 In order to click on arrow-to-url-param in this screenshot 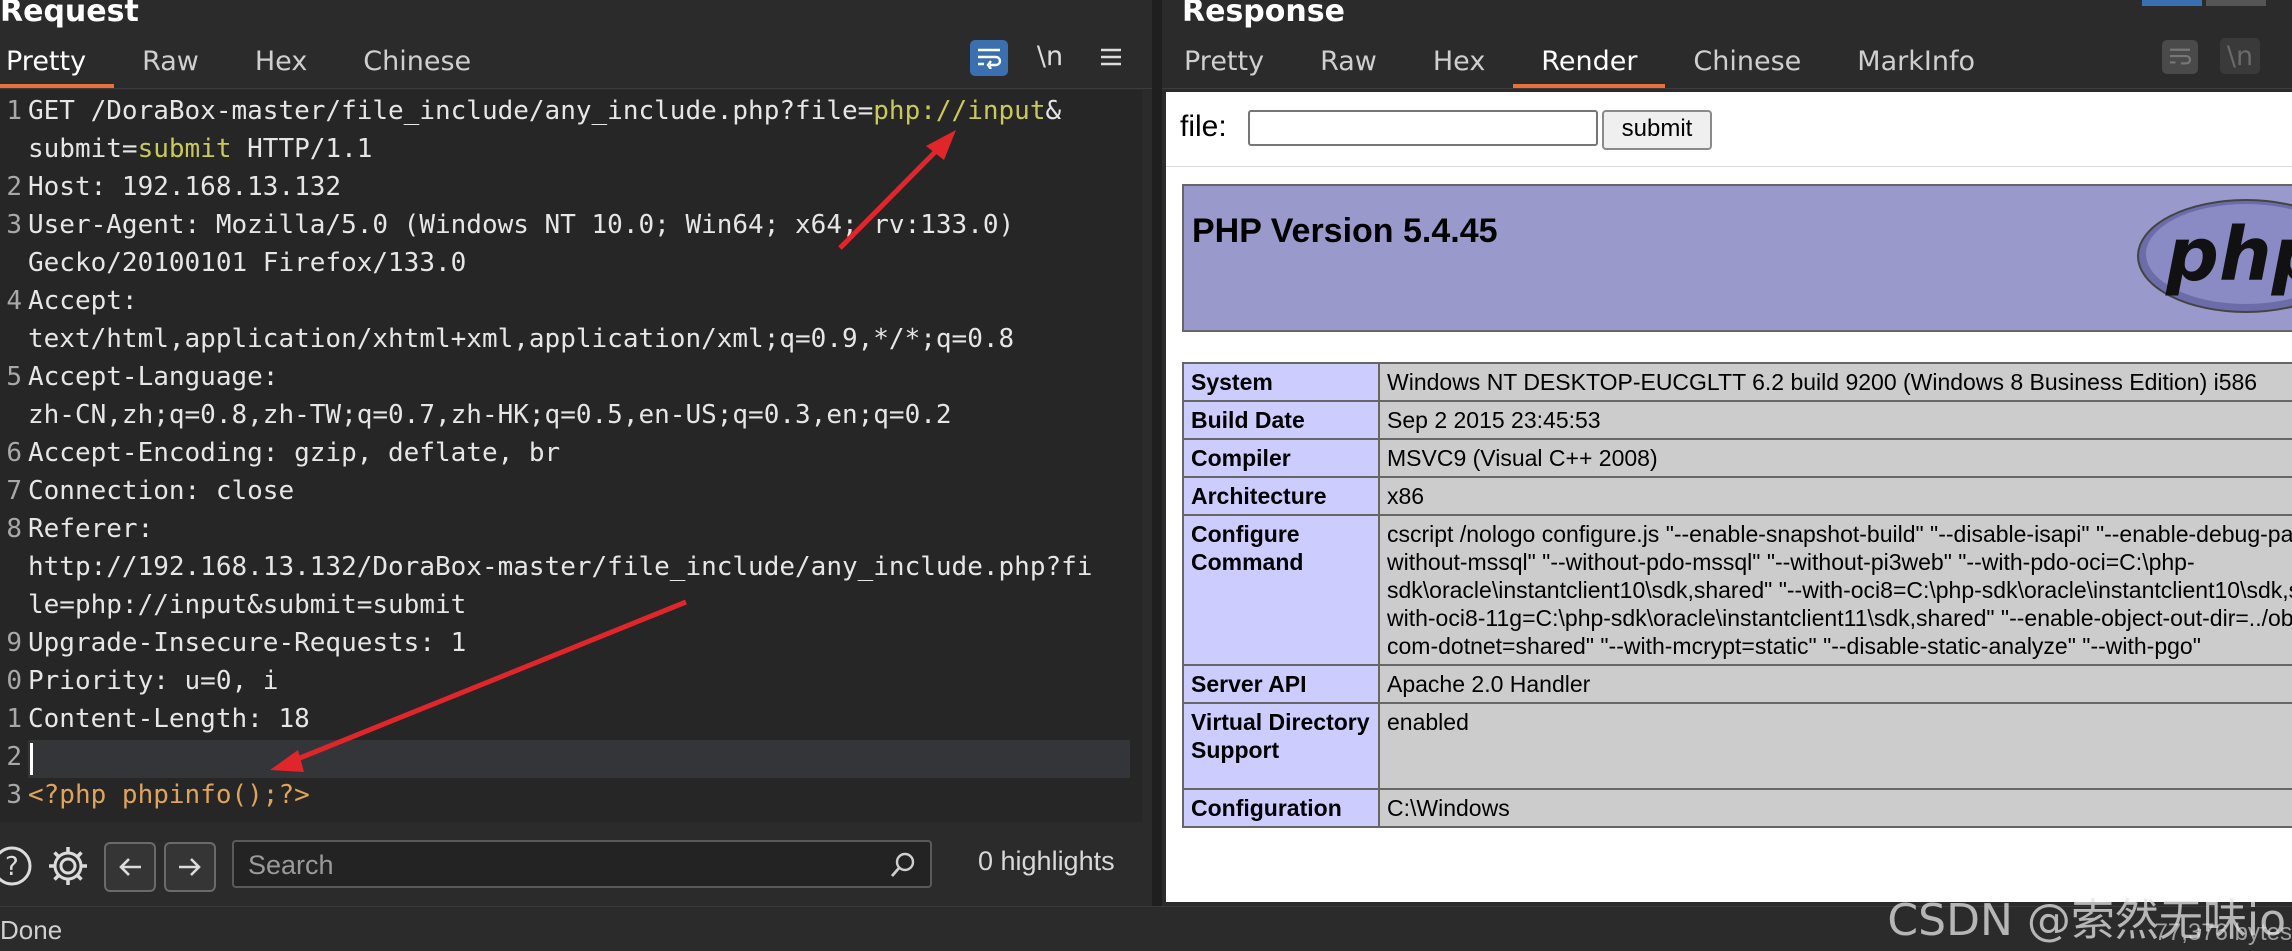, I will do `click(897, 190)`.